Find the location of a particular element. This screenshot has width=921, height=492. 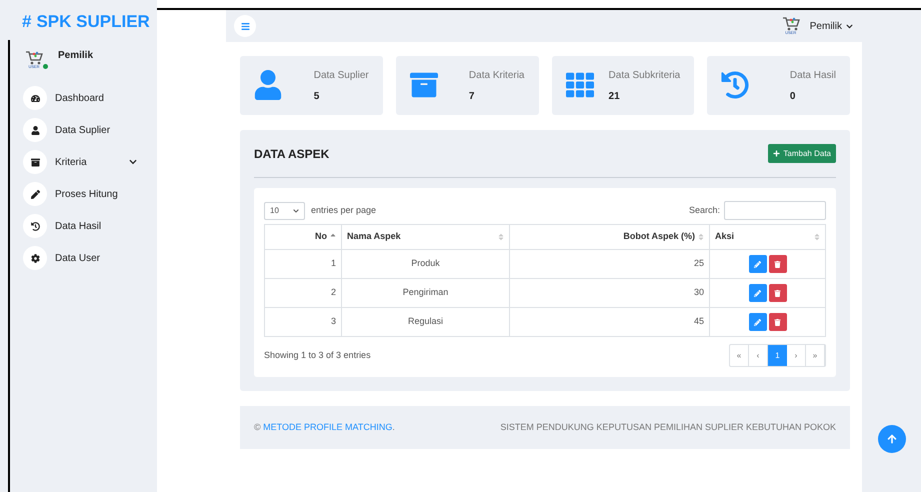

table-icon is located at coordinates (580, 85).